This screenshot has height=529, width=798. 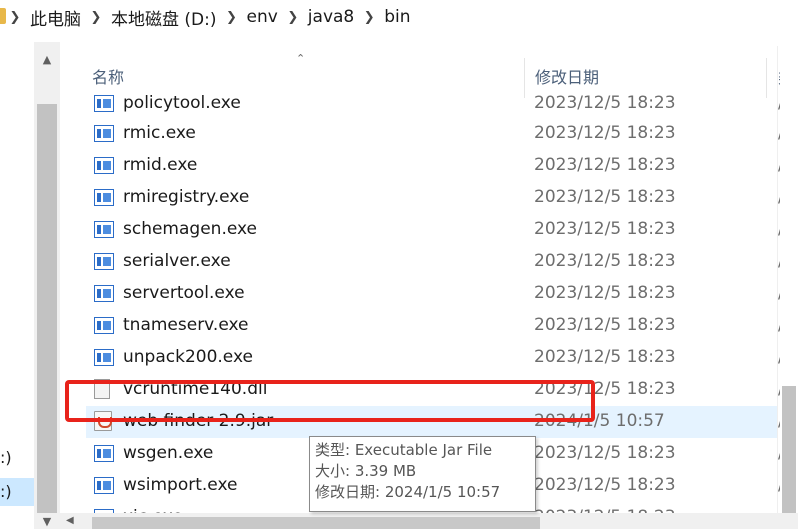 I want to click on file-date: 2024/1/5 10:57, so click(x=599, y=421).